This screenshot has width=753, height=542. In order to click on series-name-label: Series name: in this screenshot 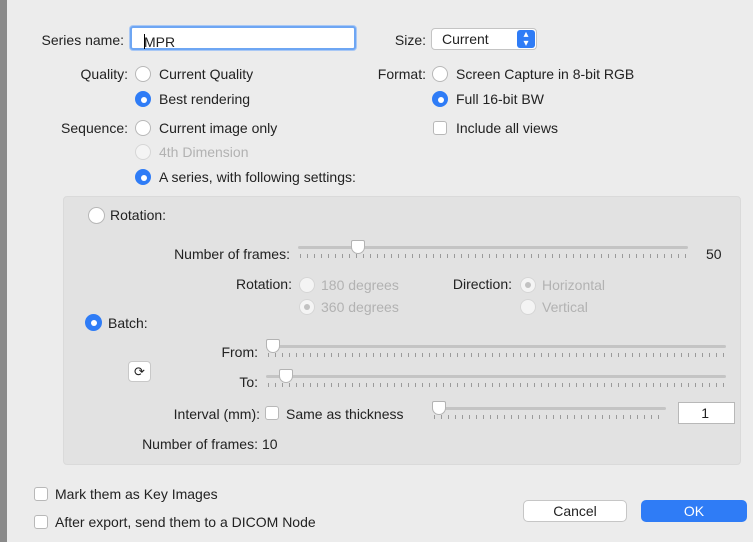, I will do `click(82, 40)`.